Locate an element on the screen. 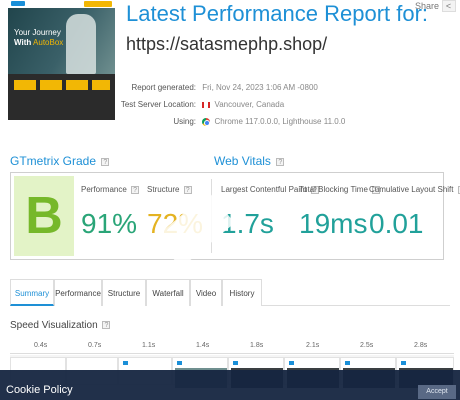  timeline-tick: 1.1s is located at coordinates (149, 345).